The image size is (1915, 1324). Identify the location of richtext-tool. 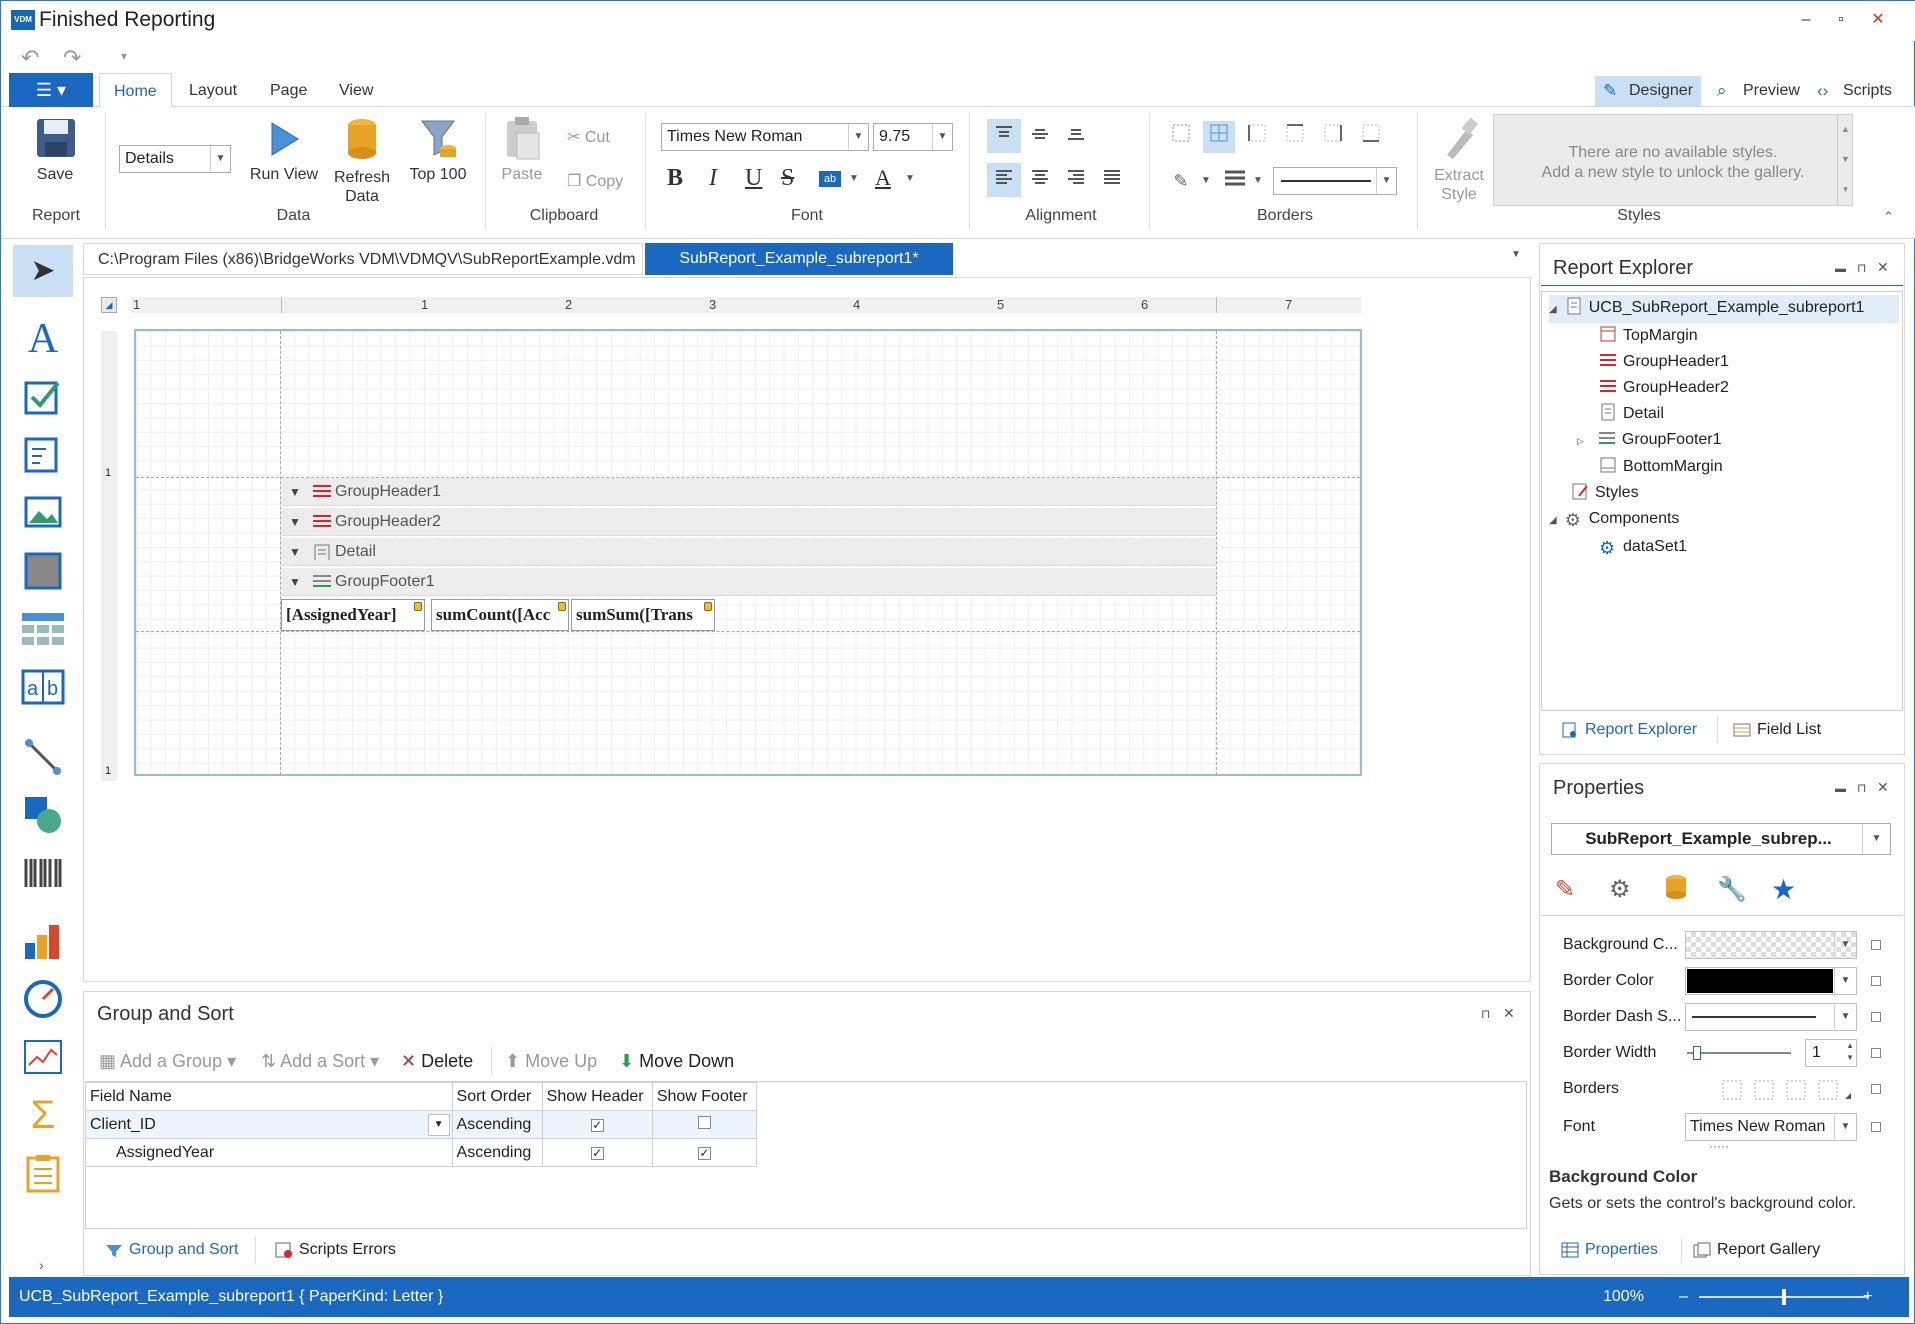
(43, 455).